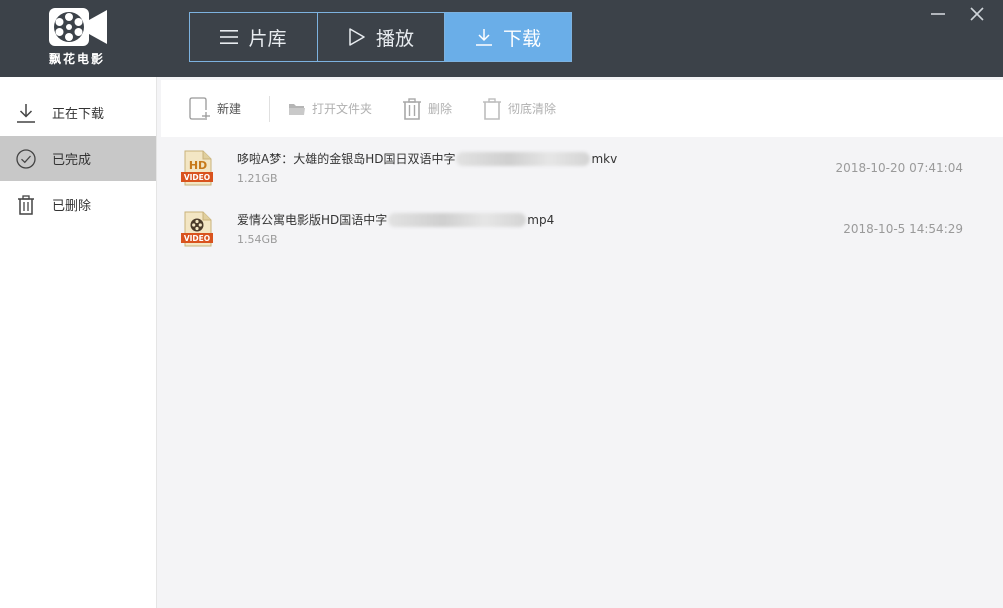 This screenshot has width=1003, height=608. Describe the element at coordinates (257, 178) in the screenshot. I see `file-size: 1.21GB` at that location.